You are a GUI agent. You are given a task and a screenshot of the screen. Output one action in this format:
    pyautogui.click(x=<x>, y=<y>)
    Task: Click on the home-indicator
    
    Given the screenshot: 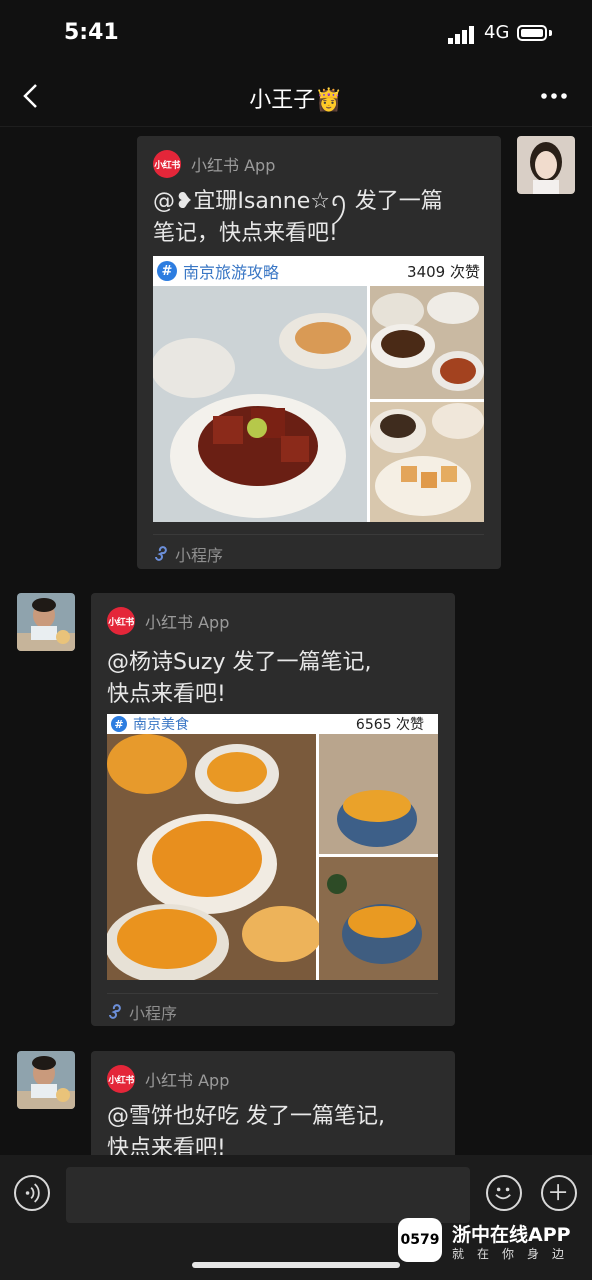 What is the action you would take?
    pyautogui.click(x=296, y=1265)
    